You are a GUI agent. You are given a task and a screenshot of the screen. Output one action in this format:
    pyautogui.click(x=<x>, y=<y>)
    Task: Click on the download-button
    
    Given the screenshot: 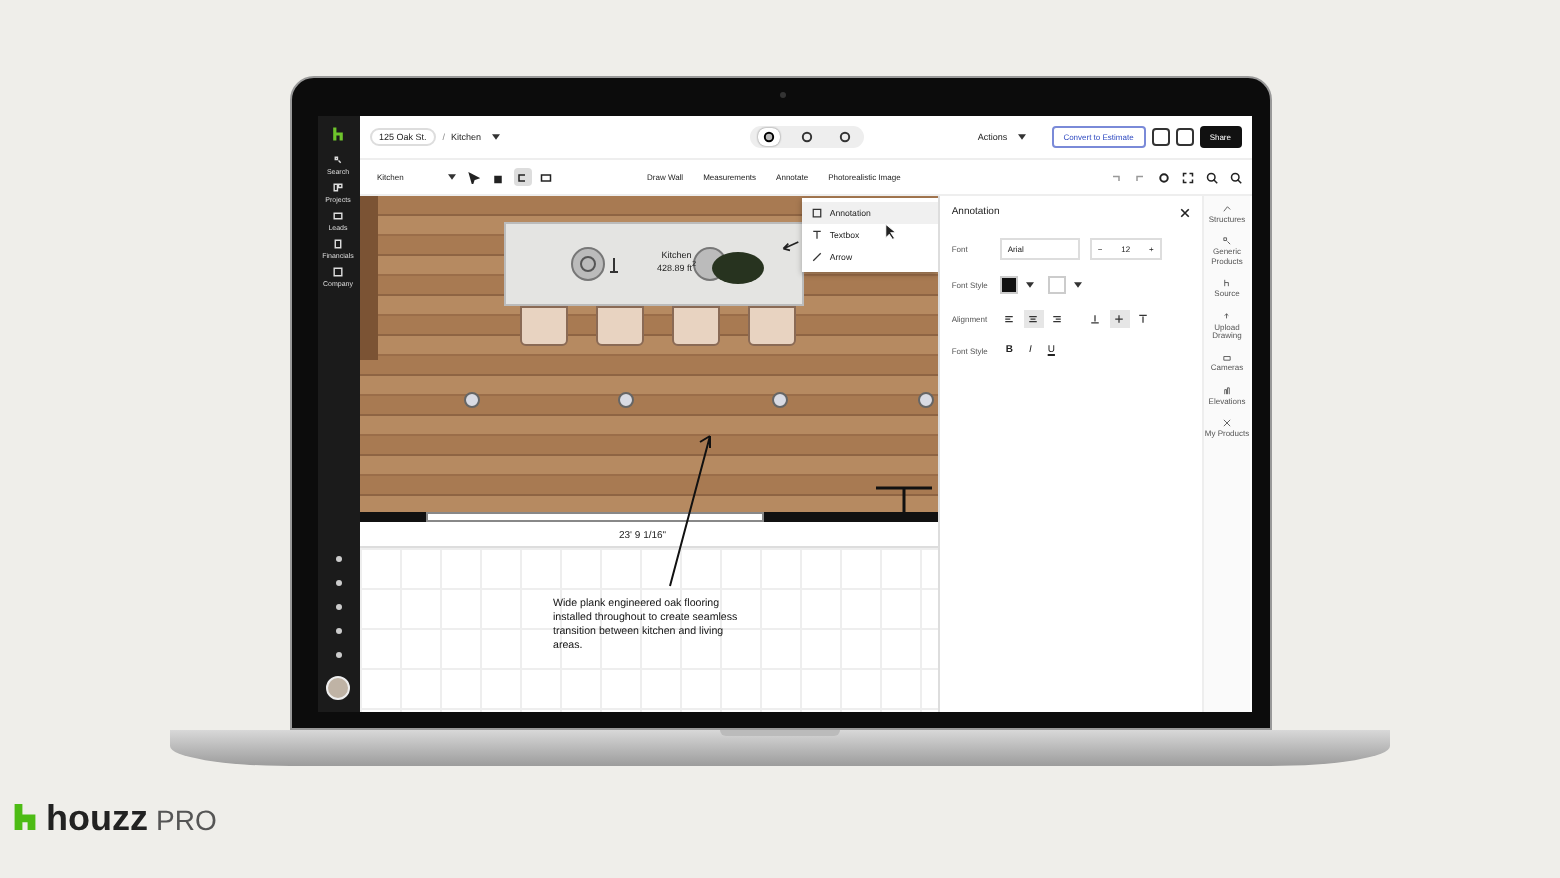 What is the action you would take?
    pyautogui.click(x=1184, y=137)
    